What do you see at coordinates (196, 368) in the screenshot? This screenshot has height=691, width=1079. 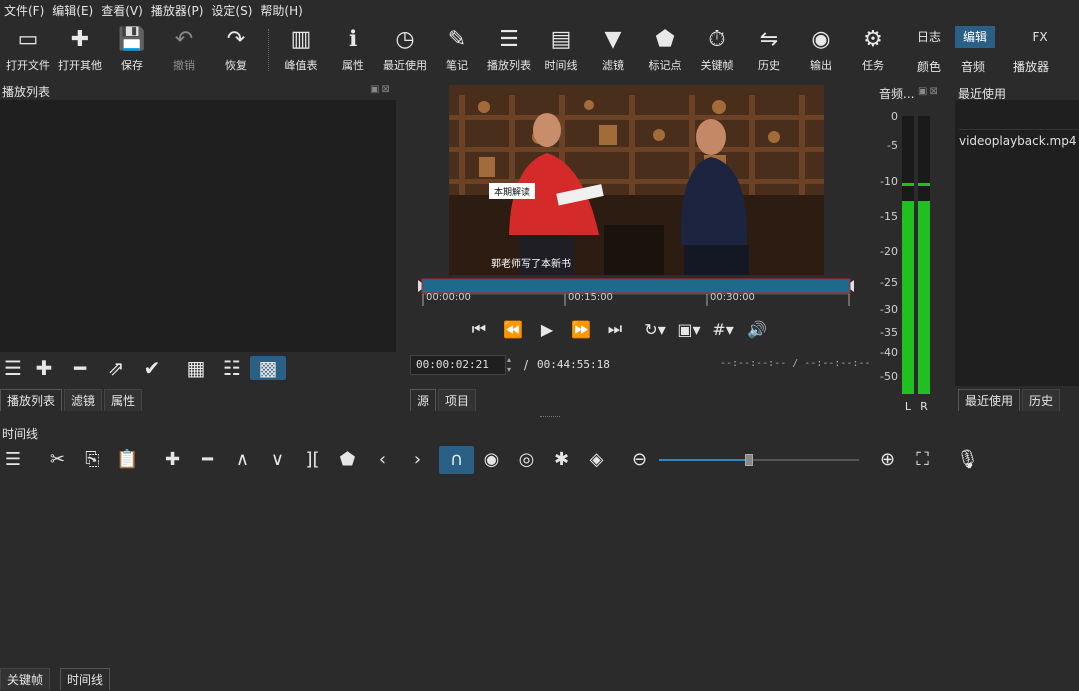 I see `details-view-icon: ▦` at bounding box center [196, 368].